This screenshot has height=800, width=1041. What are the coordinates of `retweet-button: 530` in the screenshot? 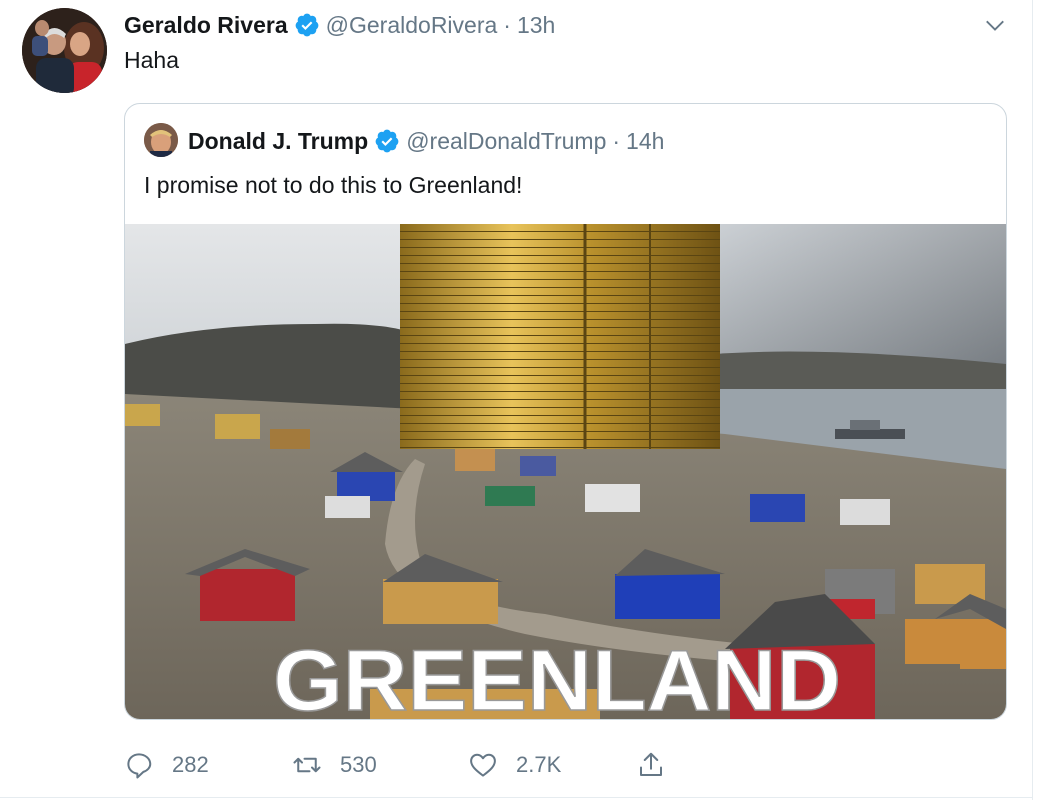 It's located at (334, 765).